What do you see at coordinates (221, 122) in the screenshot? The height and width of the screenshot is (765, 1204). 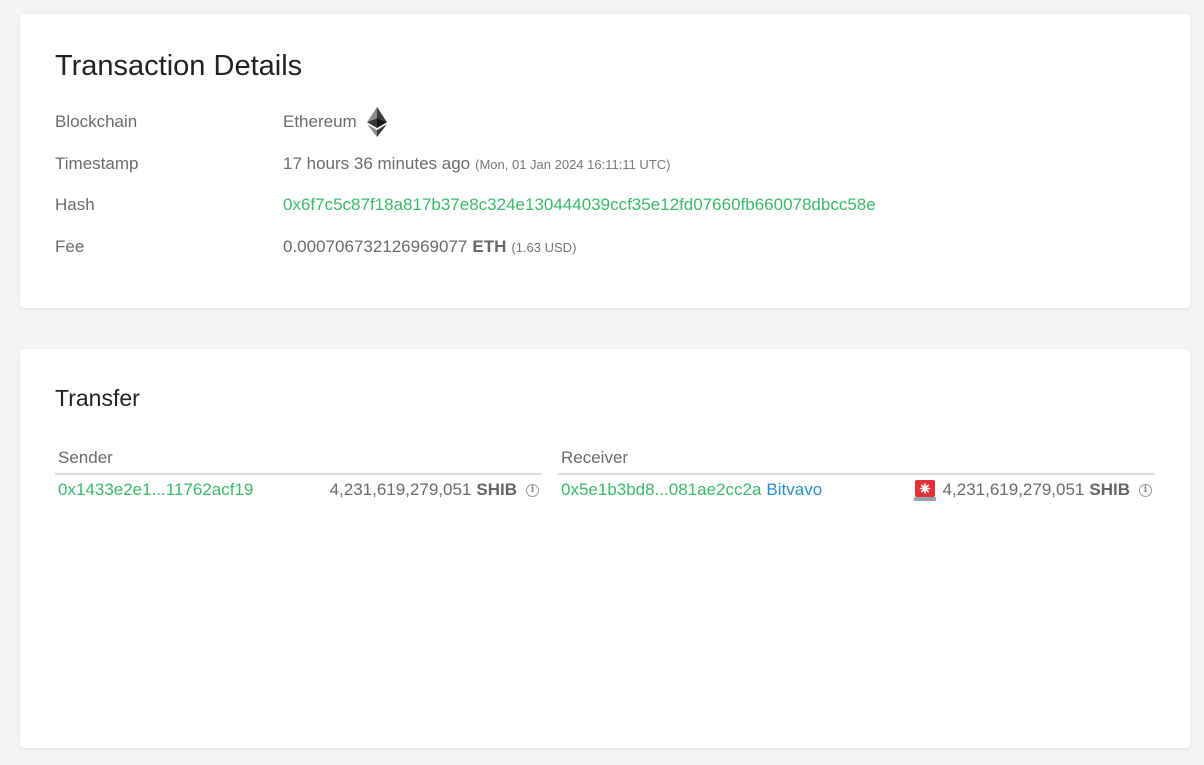 I see `blockchain-row: Blockchain Ethereum` at bounding box center [221, 122].